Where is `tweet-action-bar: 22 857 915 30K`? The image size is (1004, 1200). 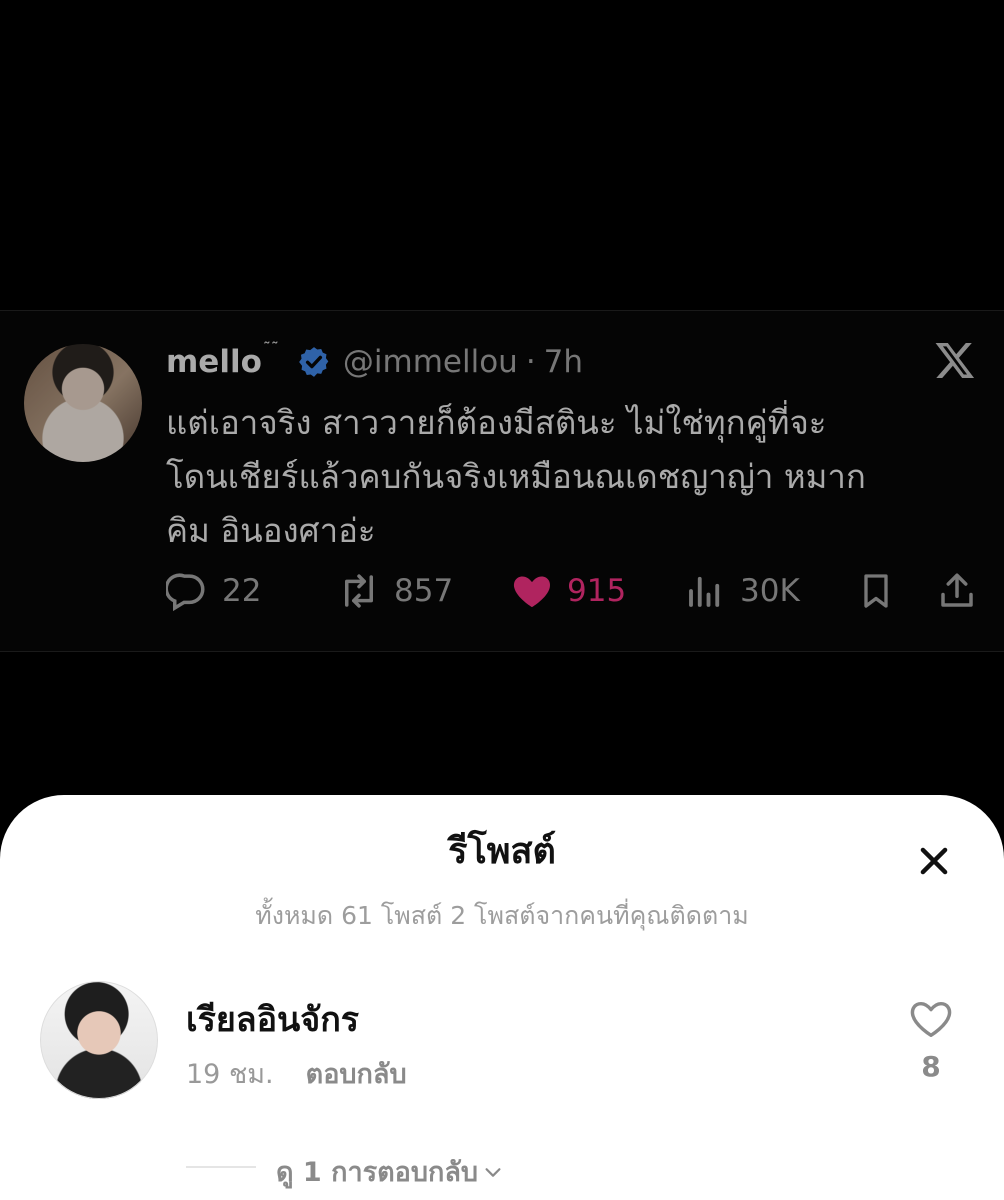 tweet-action-bar: 22 857 915 30K is located at coordinates (571, 591).